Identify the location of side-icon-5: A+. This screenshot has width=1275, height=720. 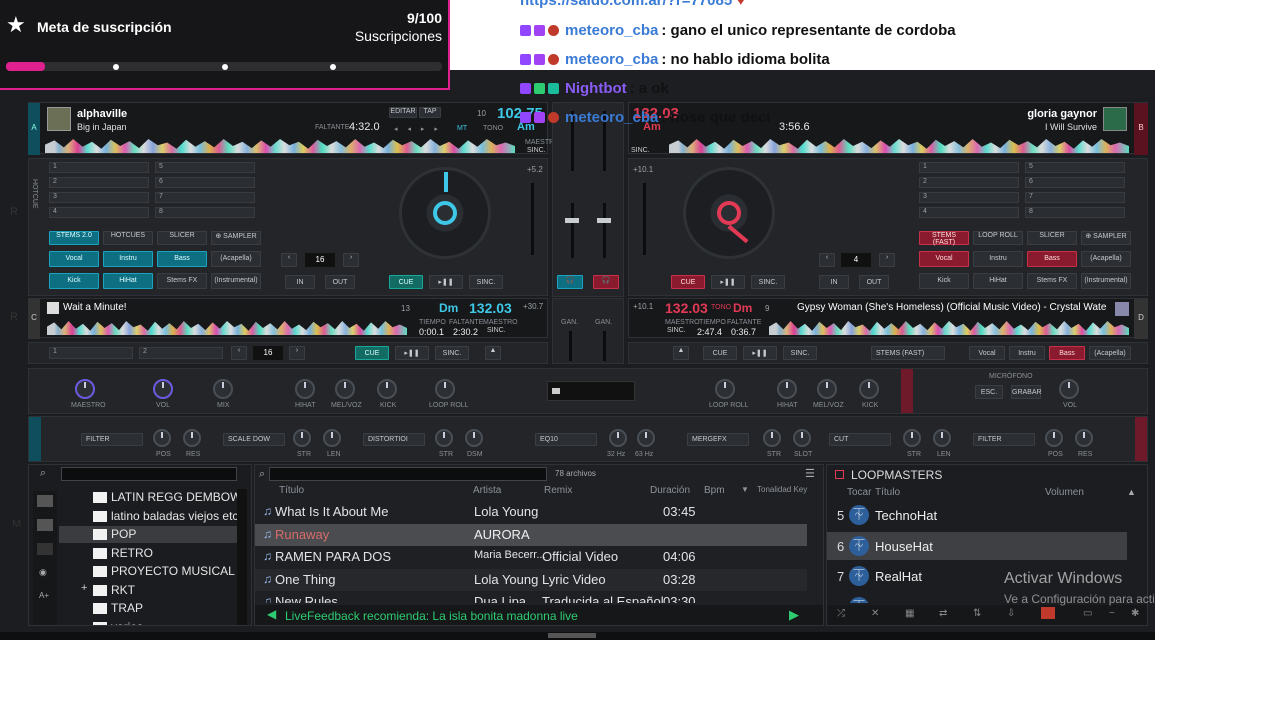
(46, 597).